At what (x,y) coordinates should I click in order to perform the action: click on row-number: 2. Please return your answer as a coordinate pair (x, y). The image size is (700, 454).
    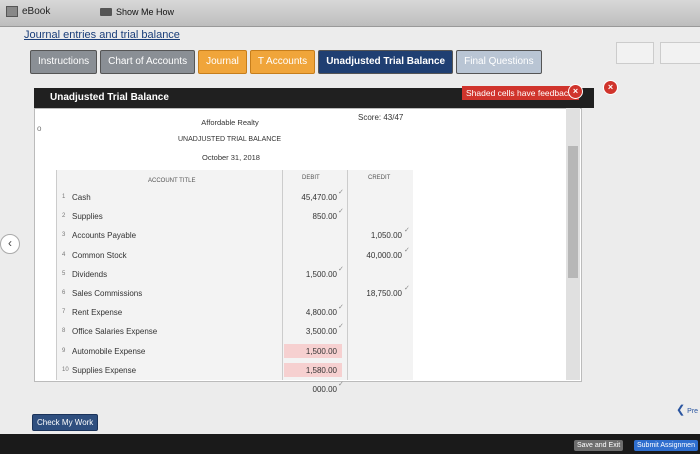
    Looking at the image, I should click on (64, 216).